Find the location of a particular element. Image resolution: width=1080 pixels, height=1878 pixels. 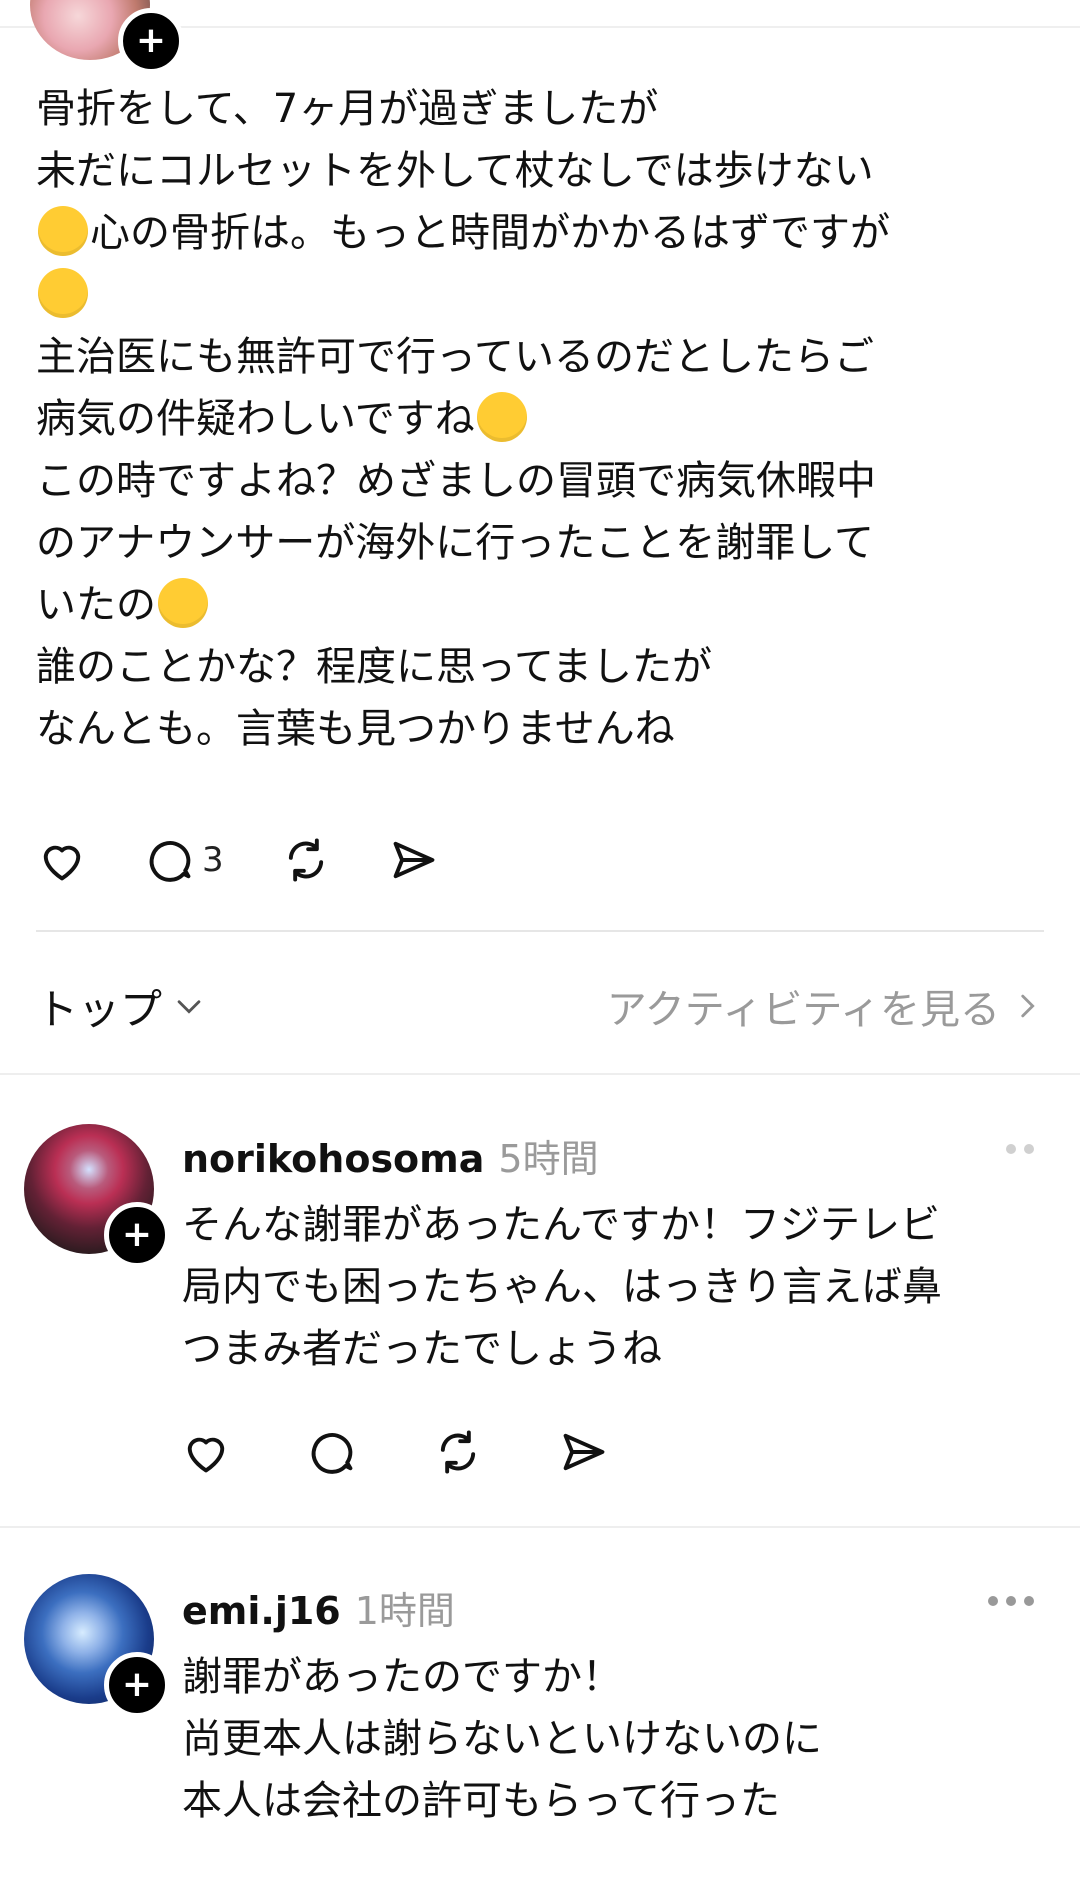

username: emi.j16 is located at coordinates (261, 1611).